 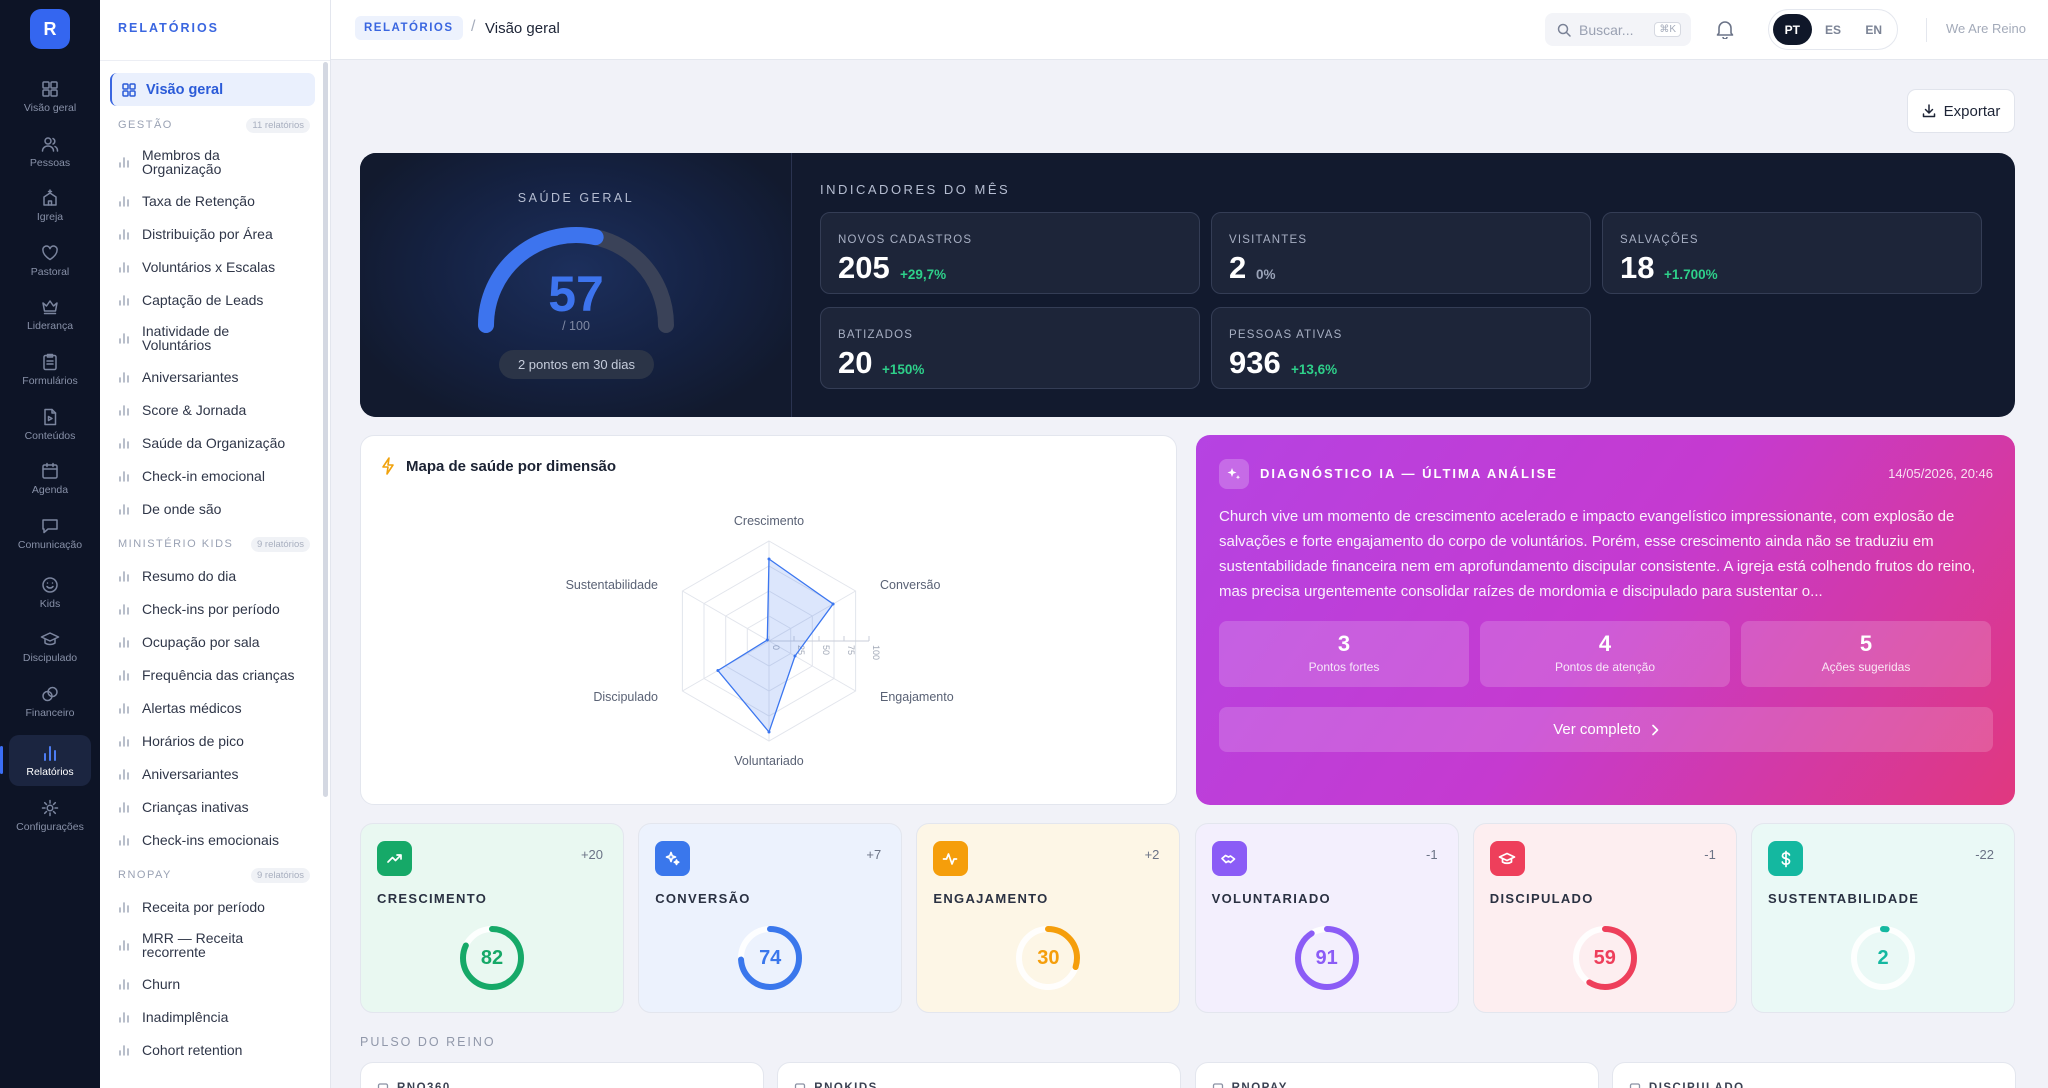 I want to click on group-title: RNOPAY, so click(x=145, y=875).